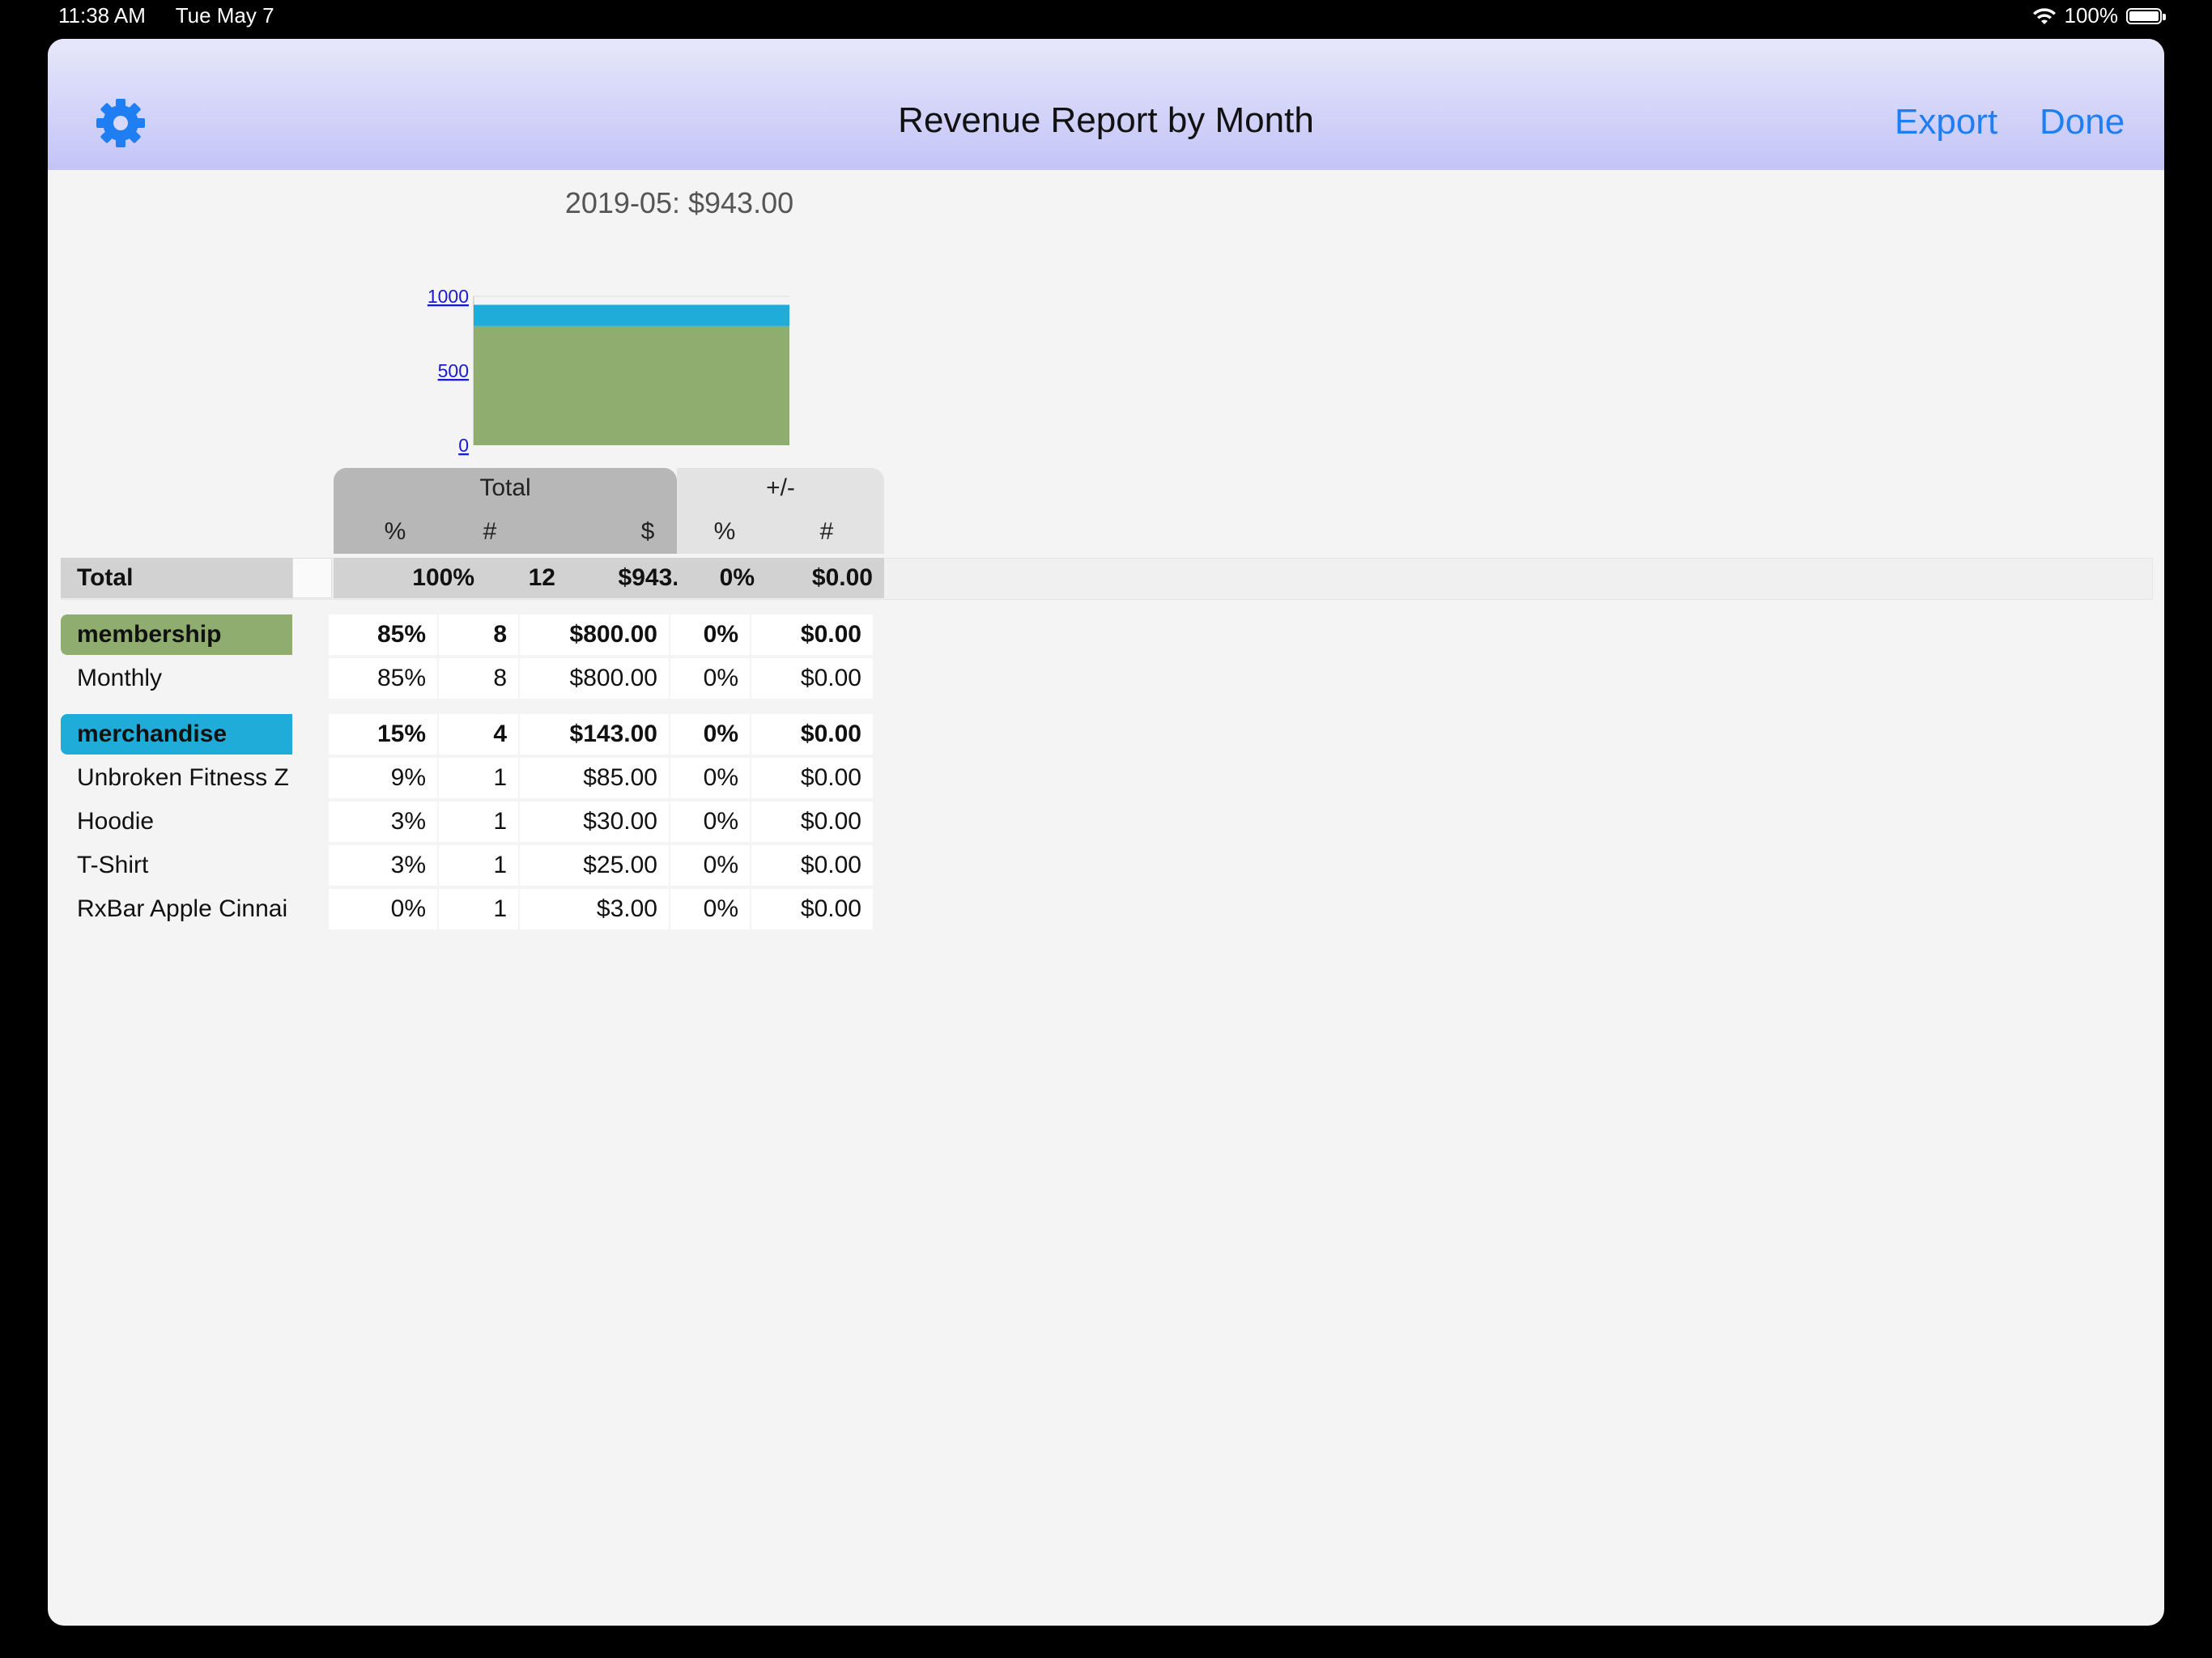 Image resolution: width=2212 pixels, height=1658 pixels. What do you see at coordinates (177, 865) in the screenshot?
I see `merchandise-item-label: T-Shirt` at bounding box center [177, 865].